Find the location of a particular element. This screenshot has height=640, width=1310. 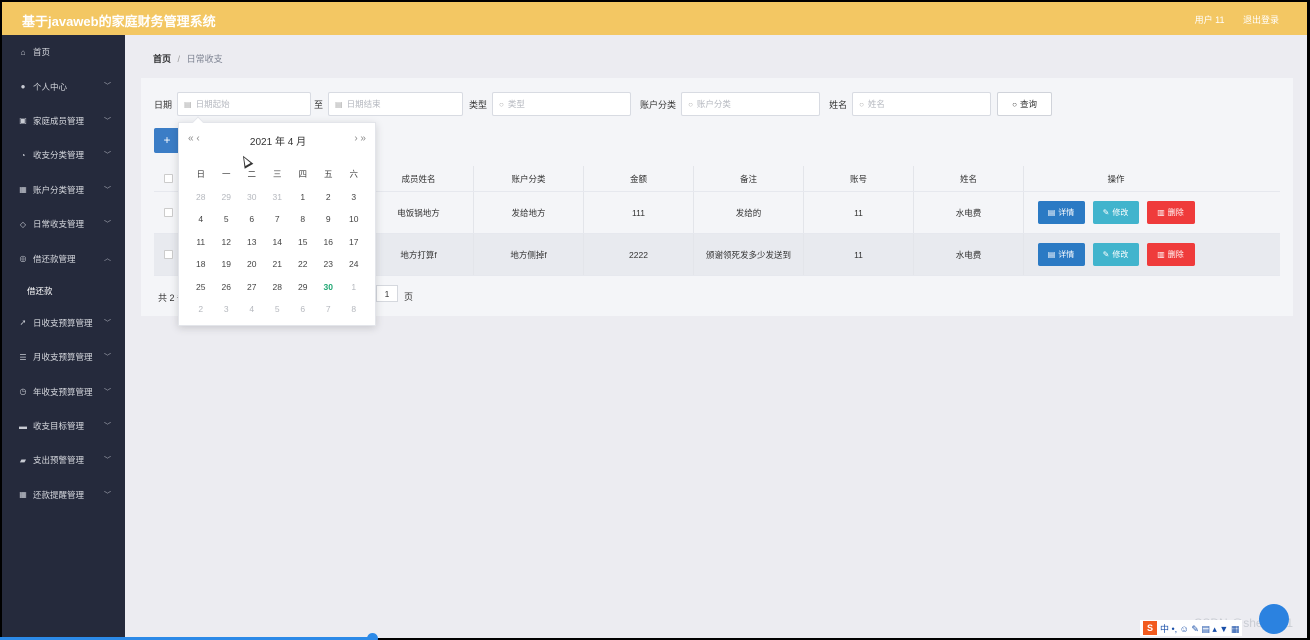

add-button: + is located at coordinates (167, 140).